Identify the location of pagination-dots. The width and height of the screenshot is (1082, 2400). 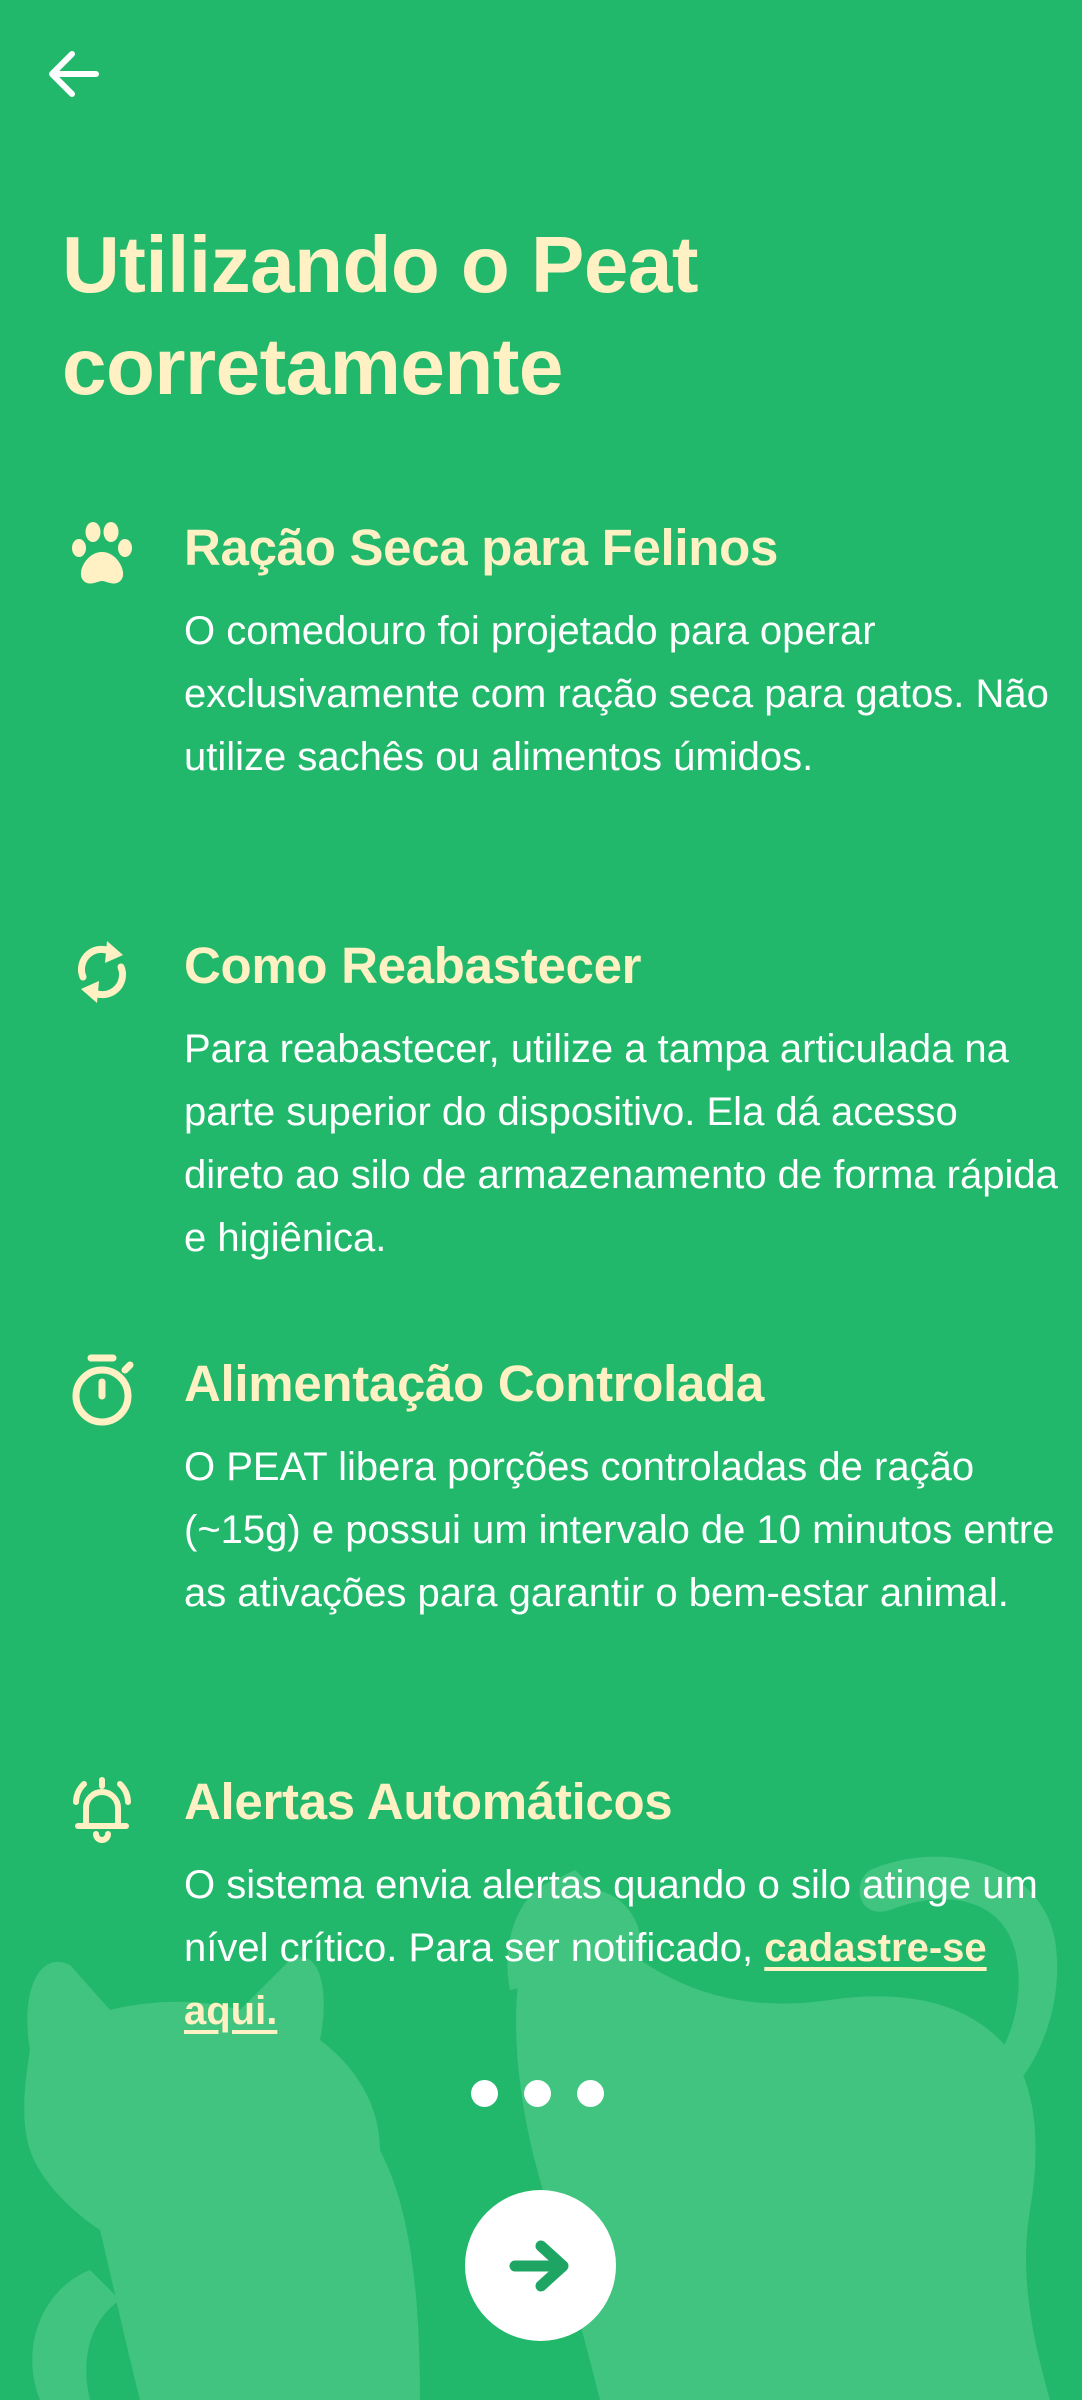
(537, 2093).